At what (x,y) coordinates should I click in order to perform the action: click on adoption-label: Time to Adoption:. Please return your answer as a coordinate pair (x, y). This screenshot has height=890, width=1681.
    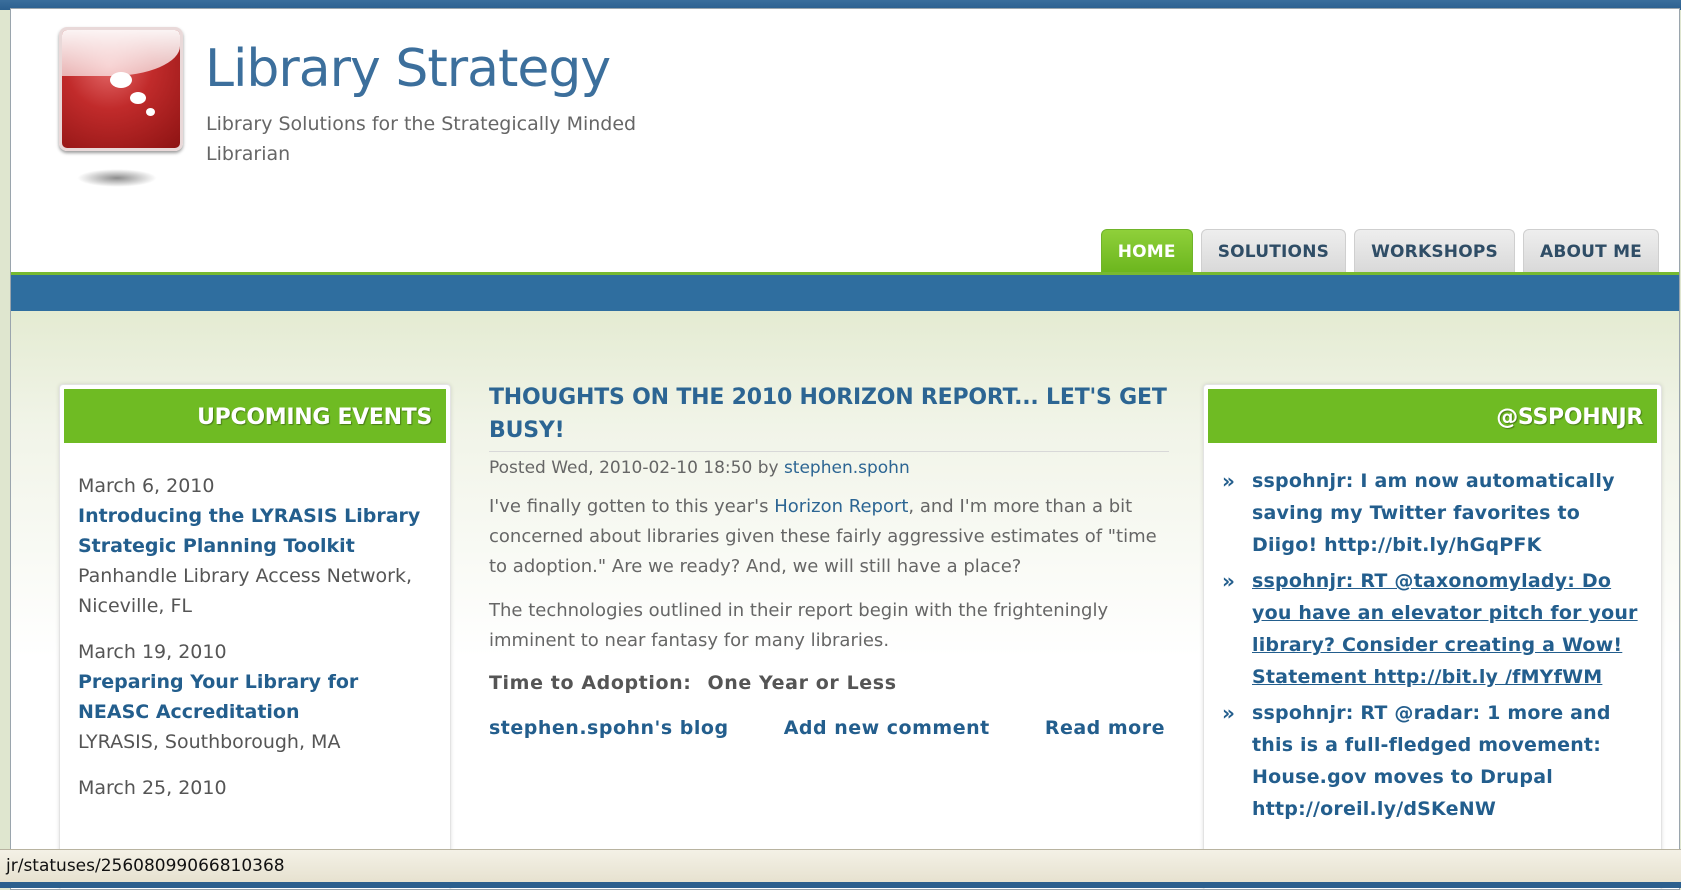
    Looking at the image, I should click on (590, 683).